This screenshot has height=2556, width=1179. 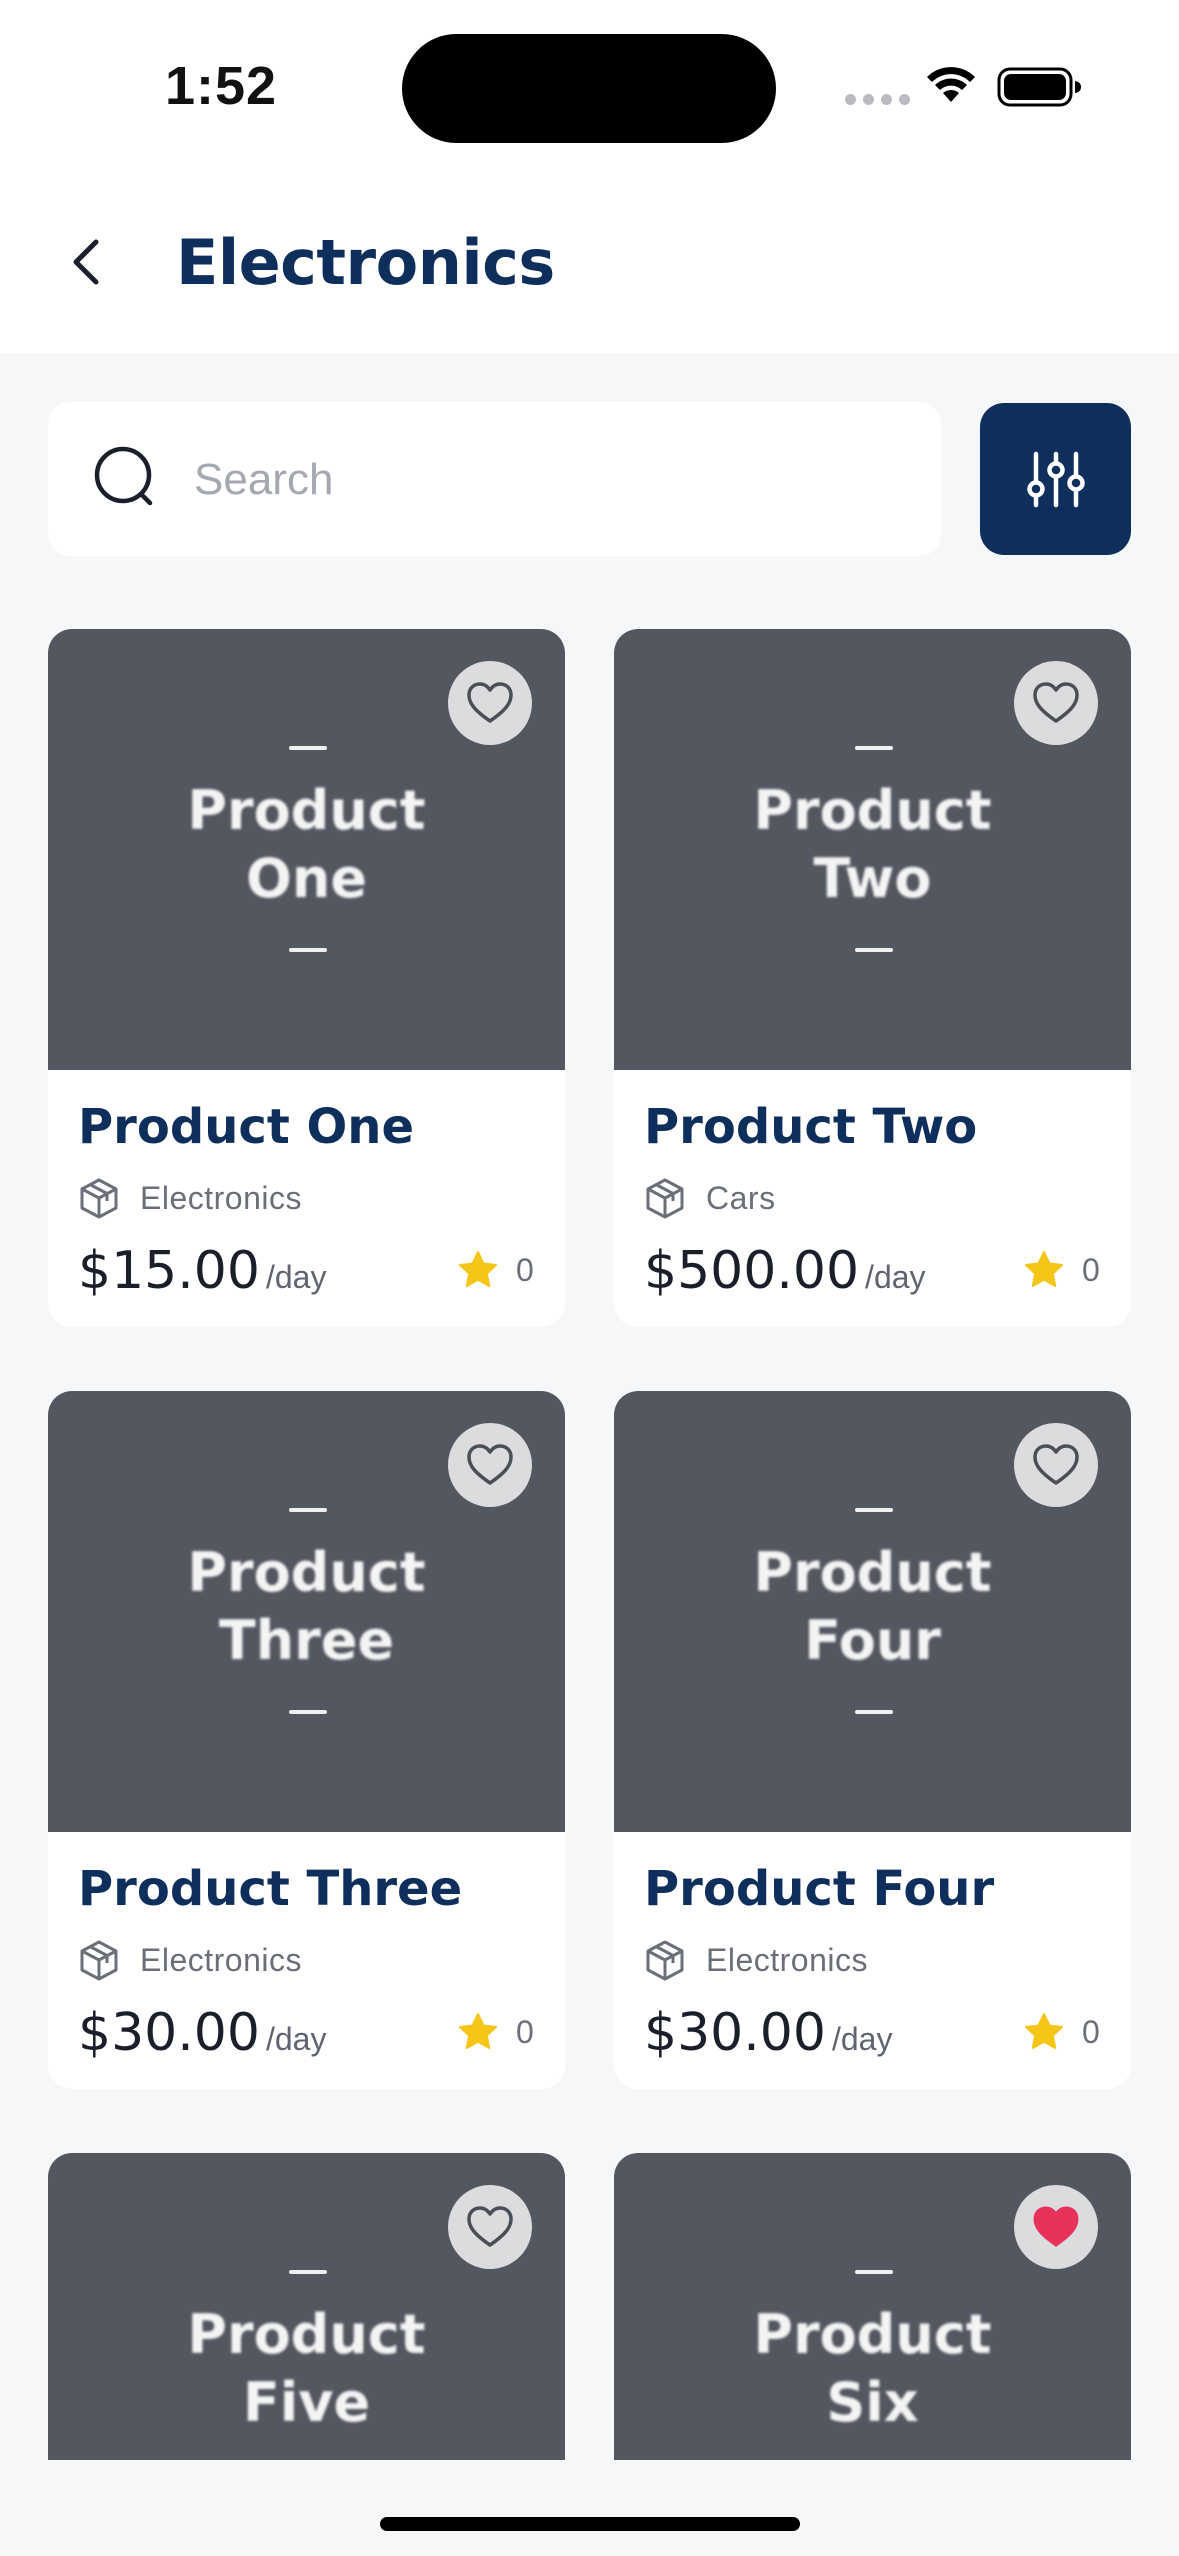 What do you see at coordinates (88, 262) in the screenshot?
I see `back-chevron-icon` at bounding box center [88, 262].